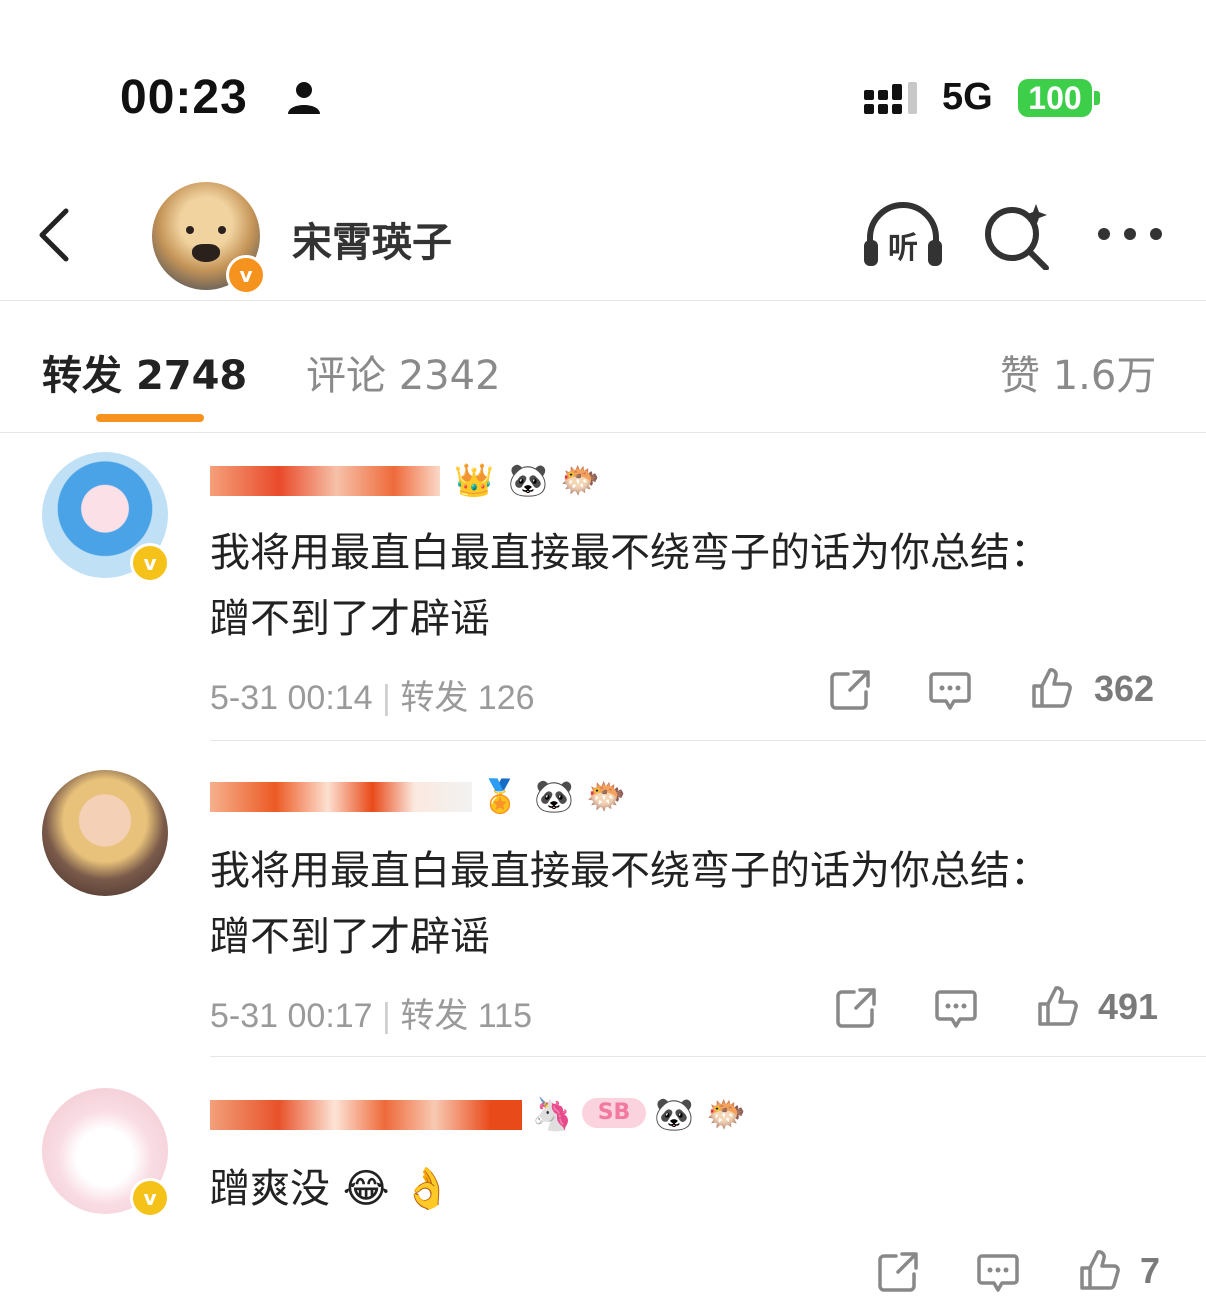 The width and height of the screenshot is (1206, 1310). Describe the element at coordinates (890, 98) in the screenshot. I see `signal-icon` at that location.